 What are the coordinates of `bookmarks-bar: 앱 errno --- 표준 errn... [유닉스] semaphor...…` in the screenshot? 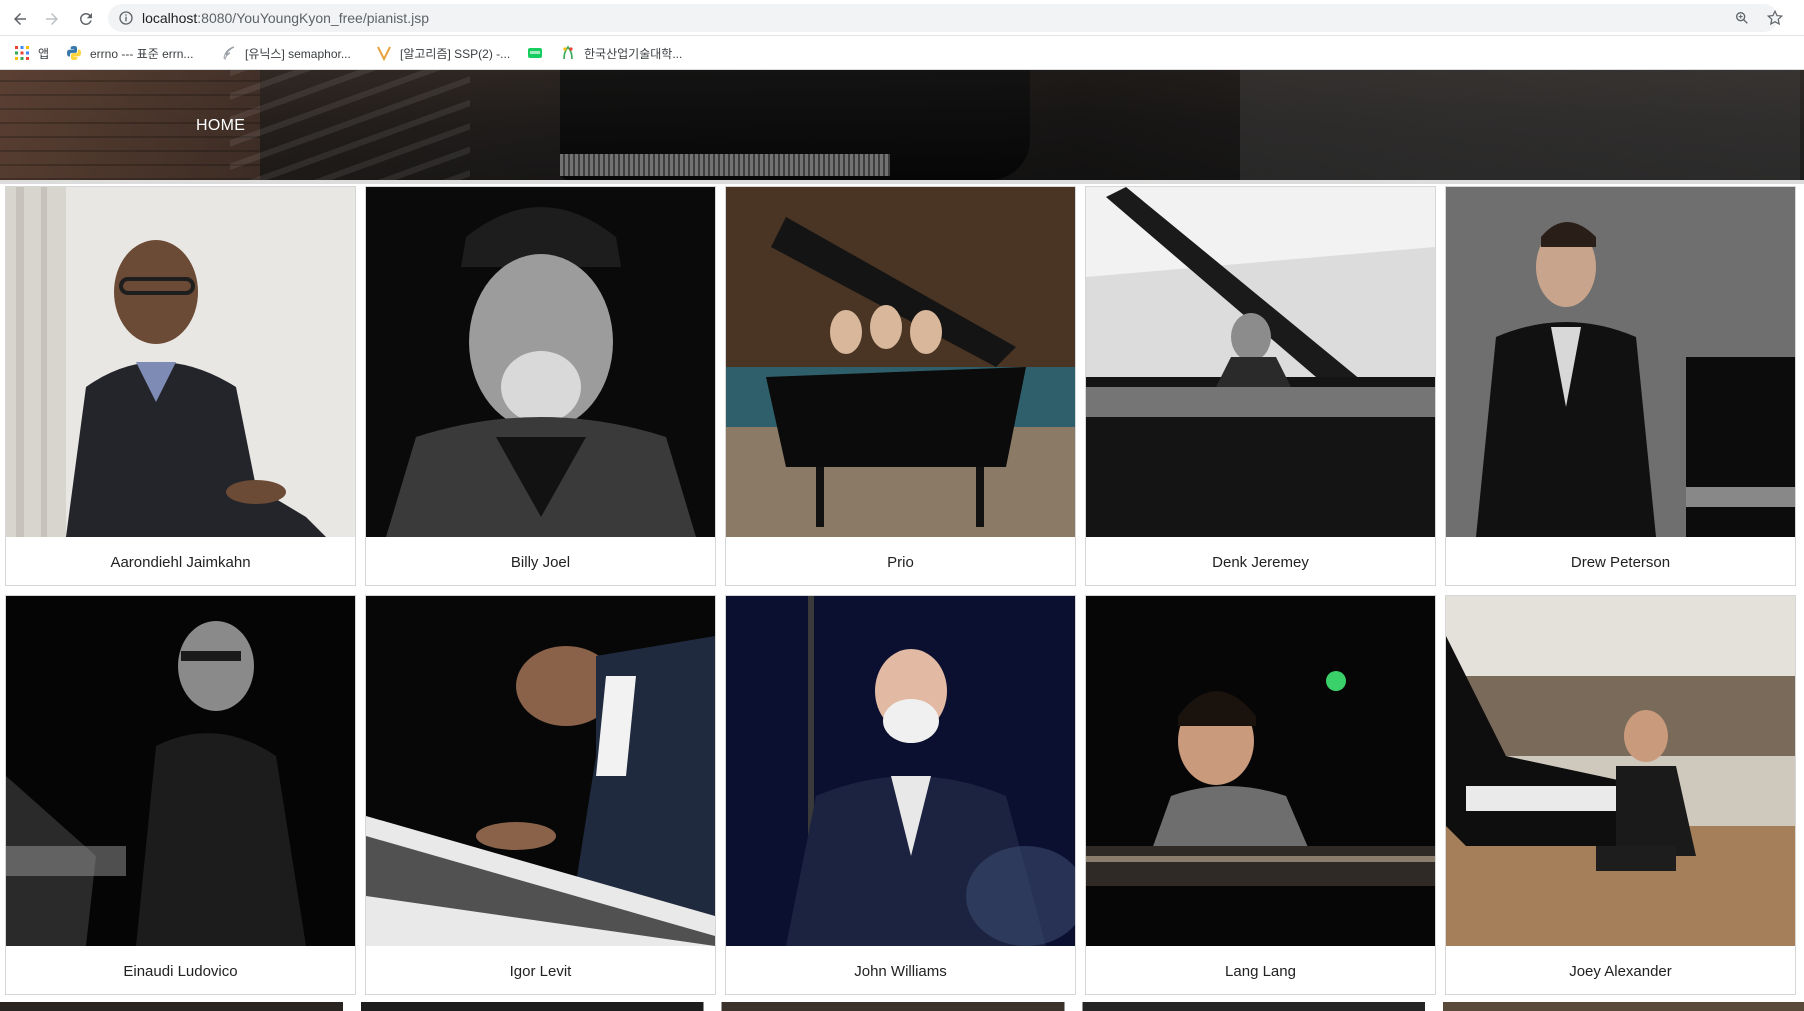 It's located at (902, 53).